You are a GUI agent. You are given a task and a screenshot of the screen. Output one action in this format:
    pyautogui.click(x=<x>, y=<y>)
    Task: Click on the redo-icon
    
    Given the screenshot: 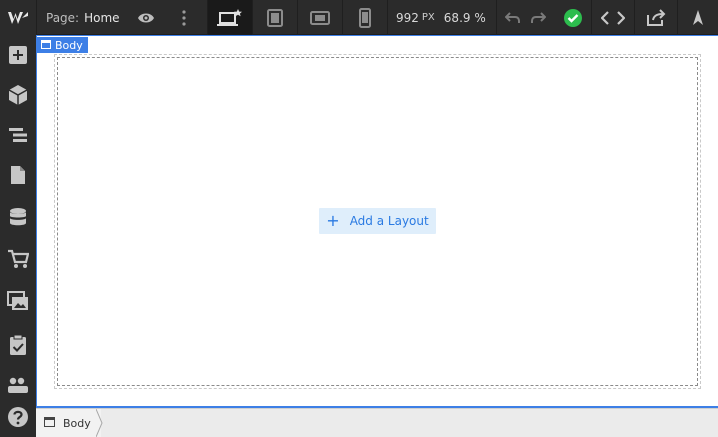 What is the action you would take?
    pyautogui.click(x=538, y=17)
    